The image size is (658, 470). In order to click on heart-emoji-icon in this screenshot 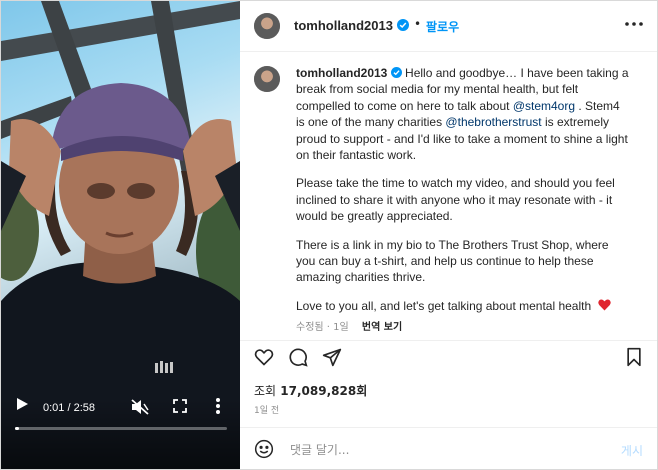, I will do `click(604, 305)`.